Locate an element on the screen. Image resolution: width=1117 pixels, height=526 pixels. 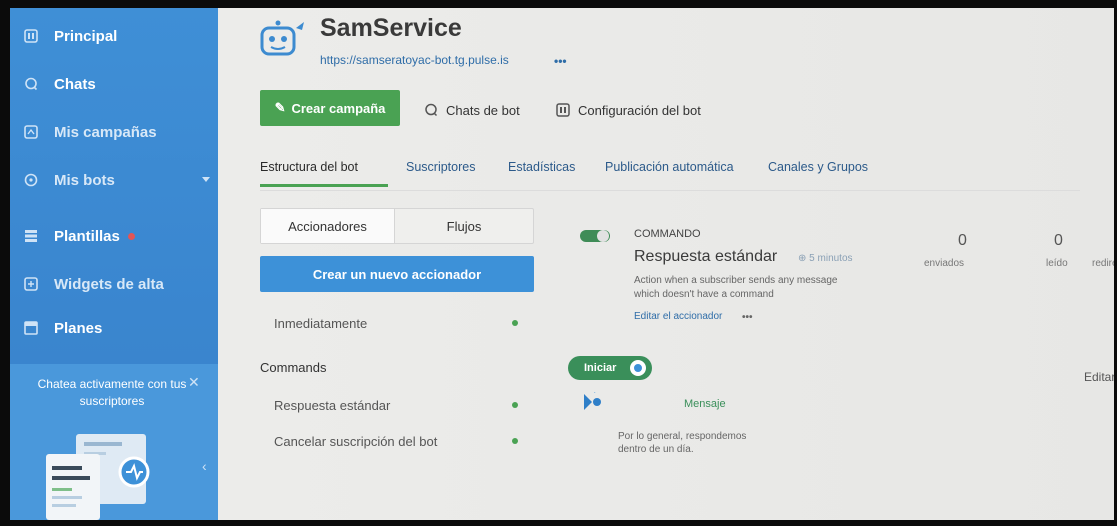
settings-square-icon is located at coordinates (563, 110).